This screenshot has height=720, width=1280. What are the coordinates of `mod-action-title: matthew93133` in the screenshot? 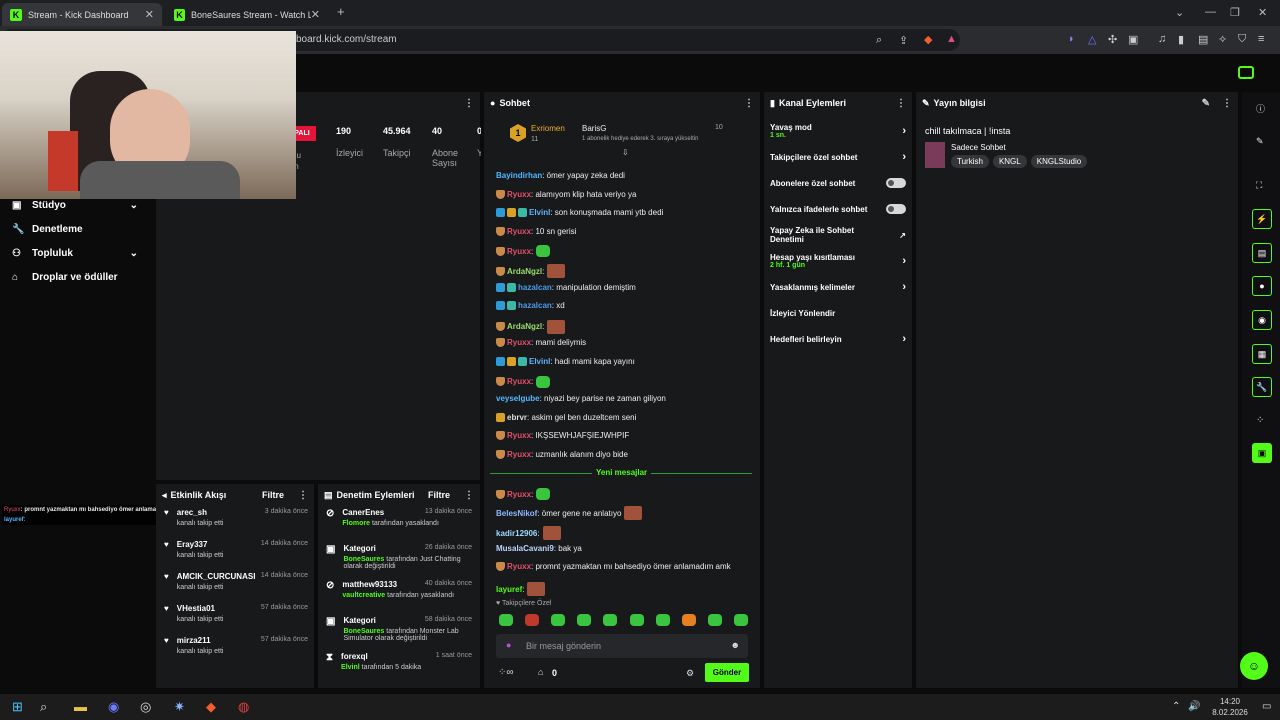 It's located at (369, 584).